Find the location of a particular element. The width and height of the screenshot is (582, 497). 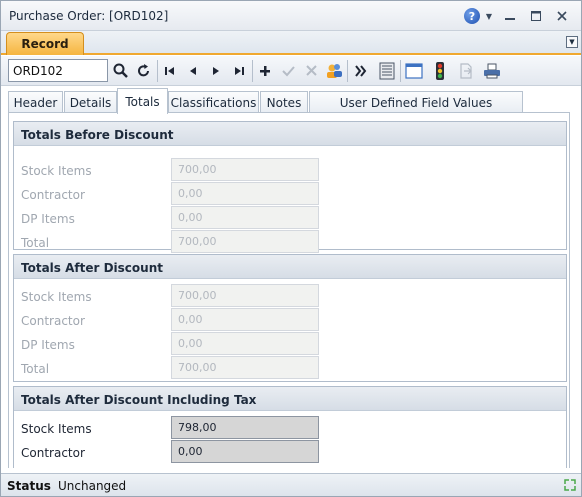

tab-details: Details is located at coordinates (90, 102).